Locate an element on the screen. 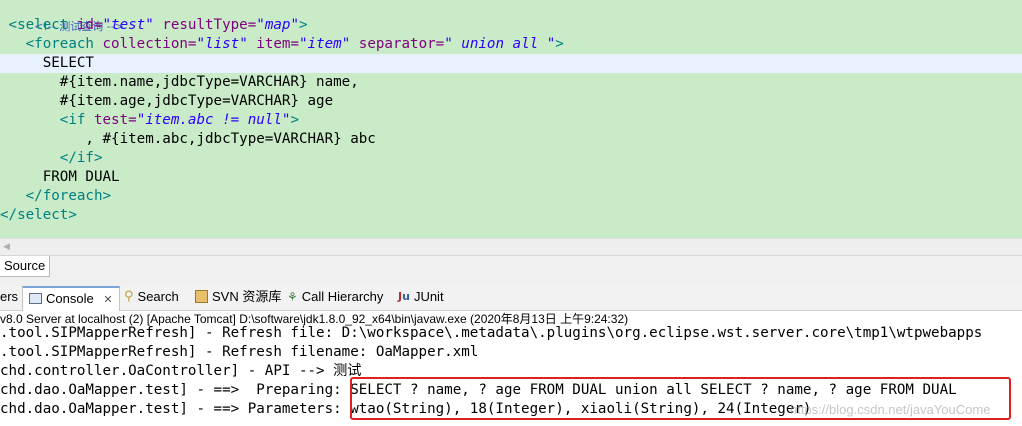 Image resolution: width=1022 pixels, height=426 pixels. tag-select-close: </select> is located at coordinates (38, 215).